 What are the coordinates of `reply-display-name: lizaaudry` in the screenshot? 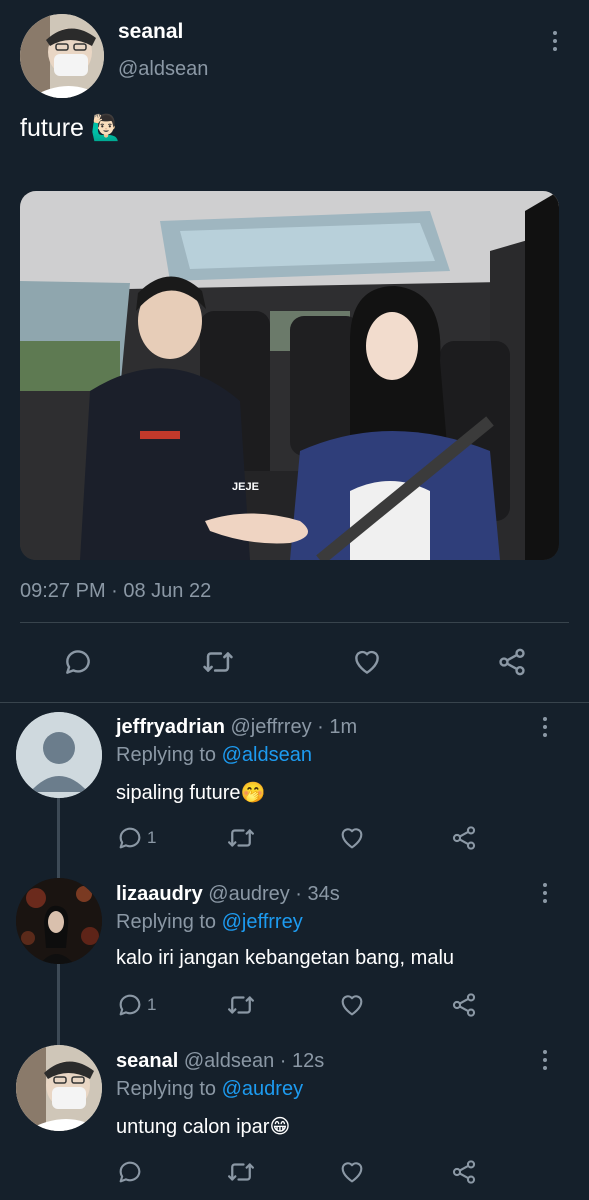 It's located at (159, 894).